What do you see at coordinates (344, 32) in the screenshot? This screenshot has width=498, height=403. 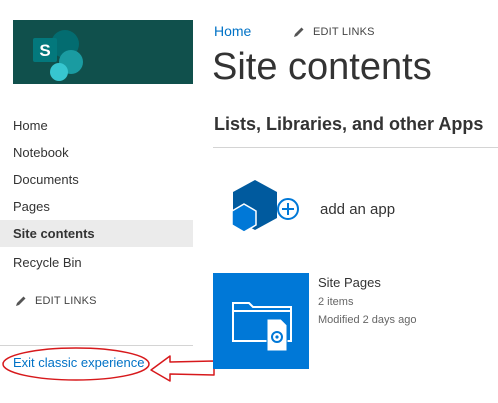 I see `header-edit-links-label: EDIT LINKS` at bounding box center [344, 32].